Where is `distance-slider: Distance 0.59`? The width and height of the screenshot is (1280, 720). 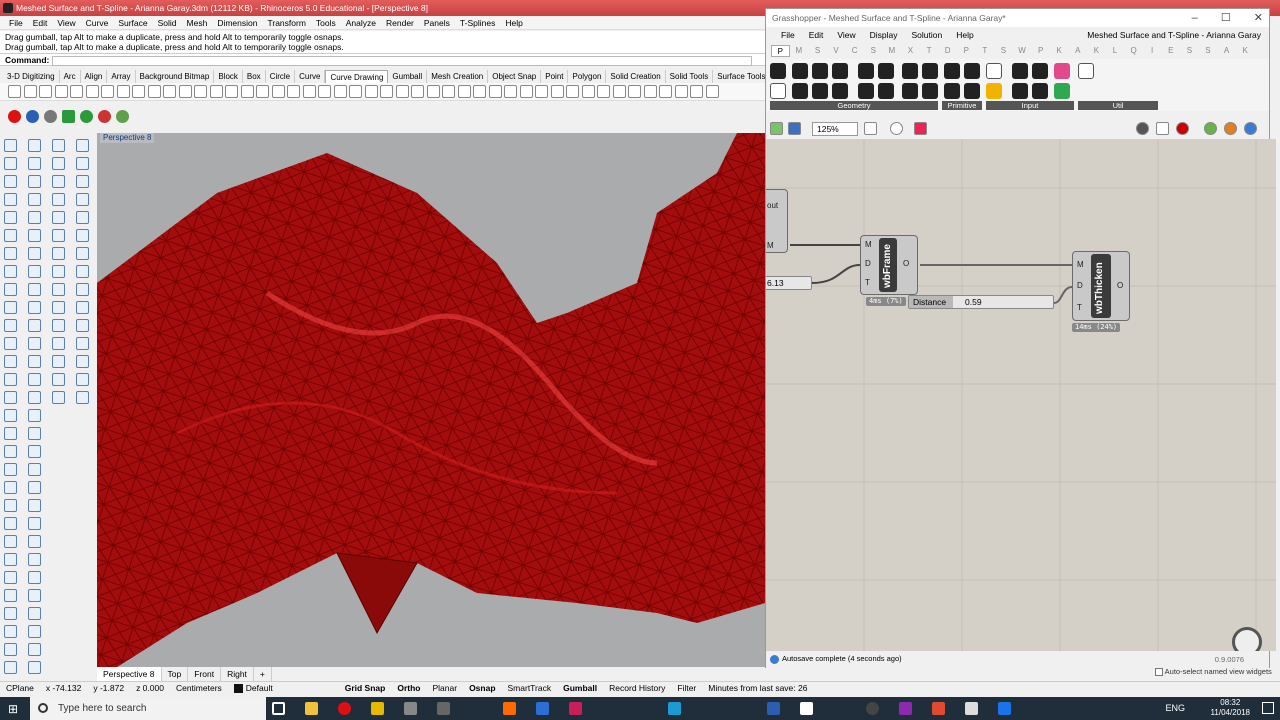
distance-slider: Distance 0.59 is located at coordinates (981, 302).